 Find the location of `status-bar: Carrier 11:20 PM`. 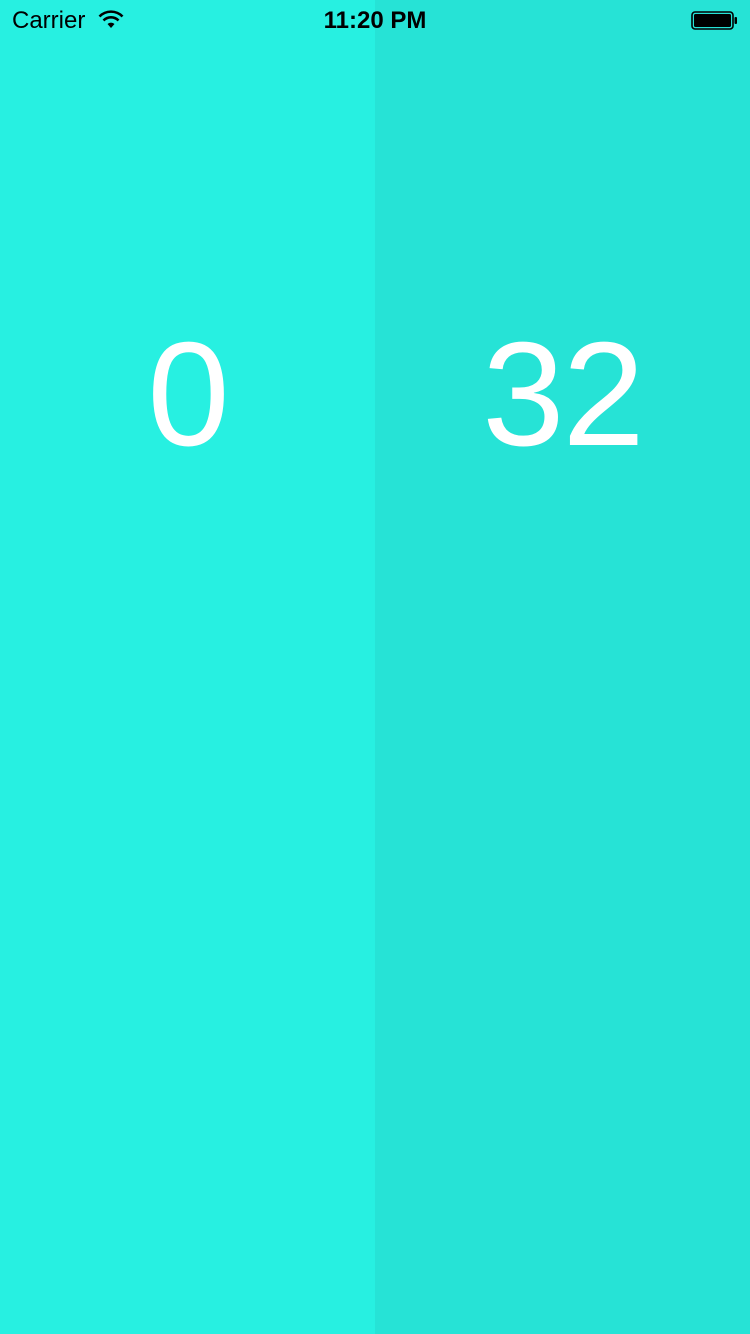

status-bar: Carrier 11:20 PM is located at coordinates (375, 20).